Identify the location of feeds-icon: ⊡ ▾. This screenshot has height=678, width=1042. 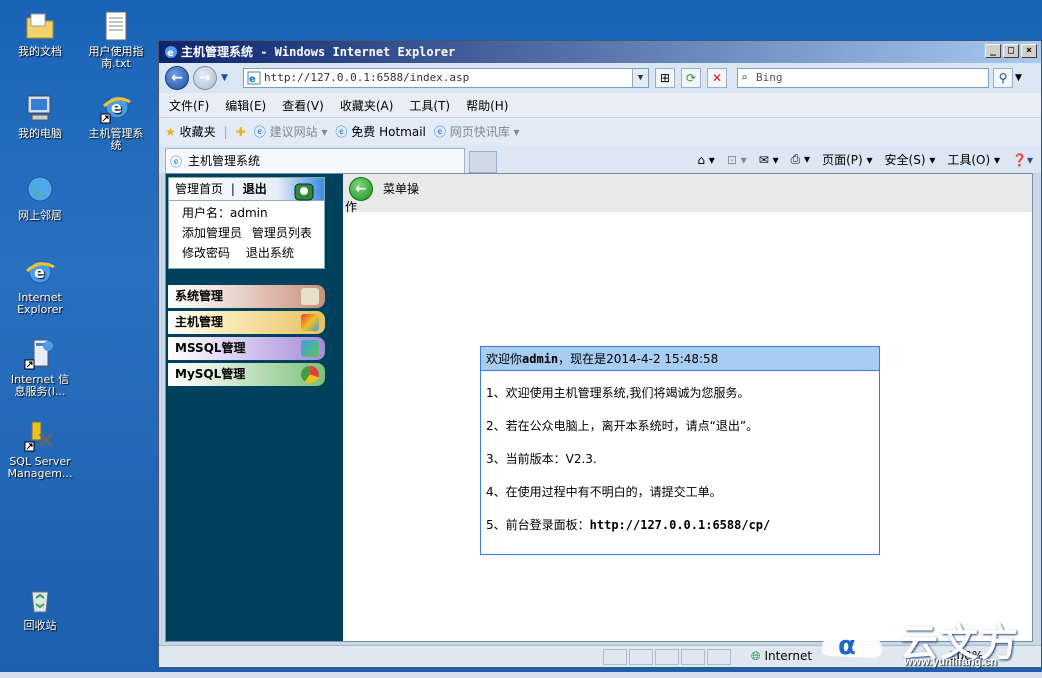
(737, 160).